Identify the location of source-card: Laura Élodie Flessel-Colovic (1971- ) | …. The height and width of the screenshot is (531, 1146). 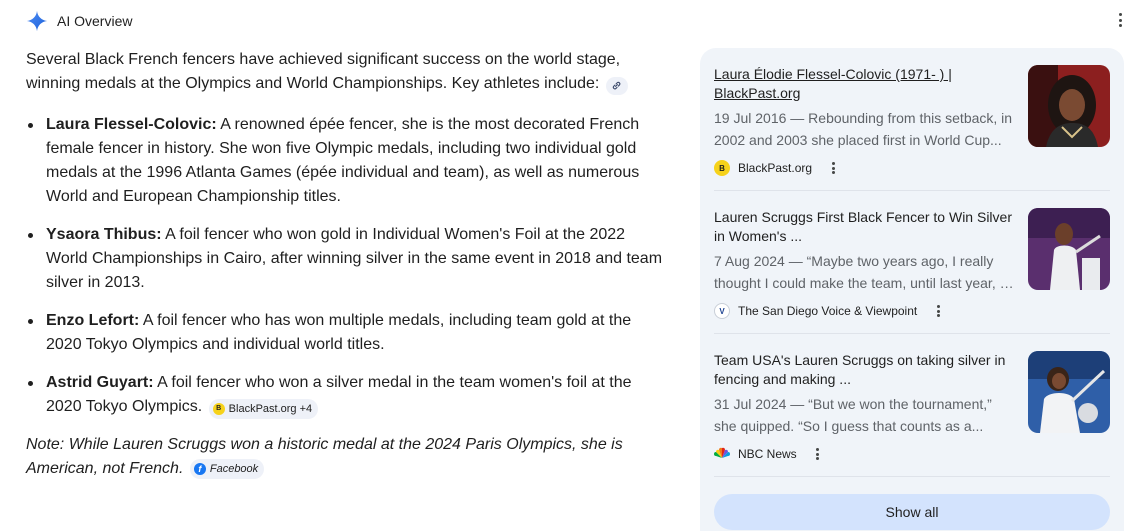
(912, 135).